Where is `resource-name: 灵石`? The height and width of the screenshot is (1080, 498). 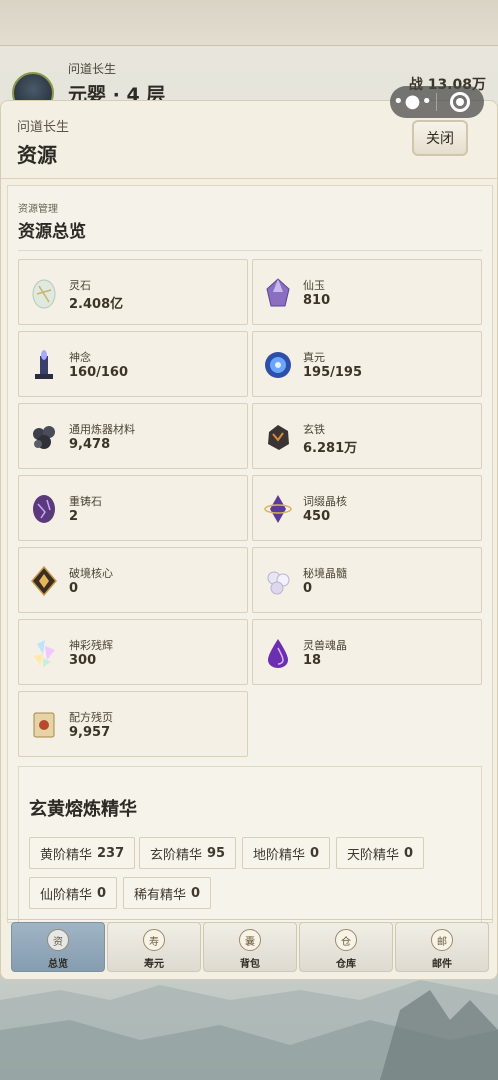 resource-name: 灵石 is located at coordinates (80, 285).